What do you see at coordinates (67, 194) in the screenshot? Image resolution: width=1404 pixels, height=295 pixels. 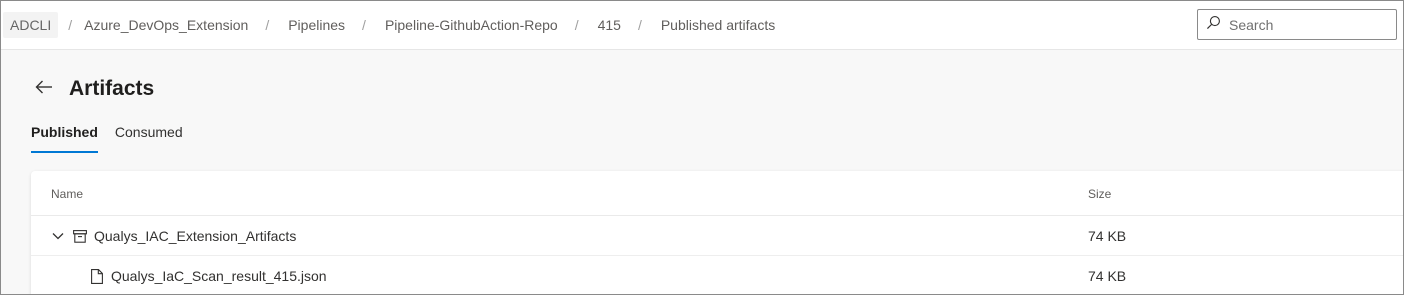 I see `column-header-name: Name` at bounding box center [67, 194].